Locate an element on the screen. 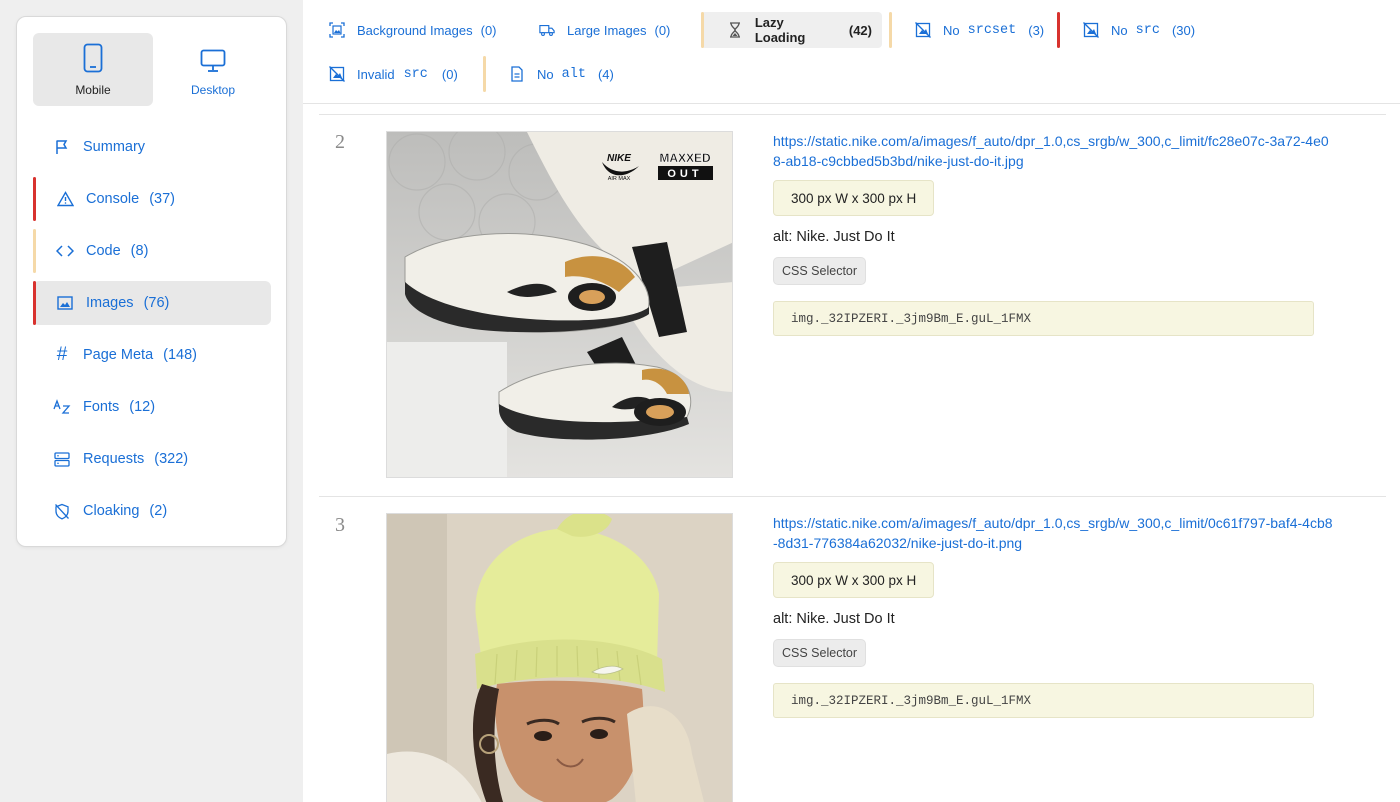  desktop-monitor-icon is located at coordinates (213, 60).